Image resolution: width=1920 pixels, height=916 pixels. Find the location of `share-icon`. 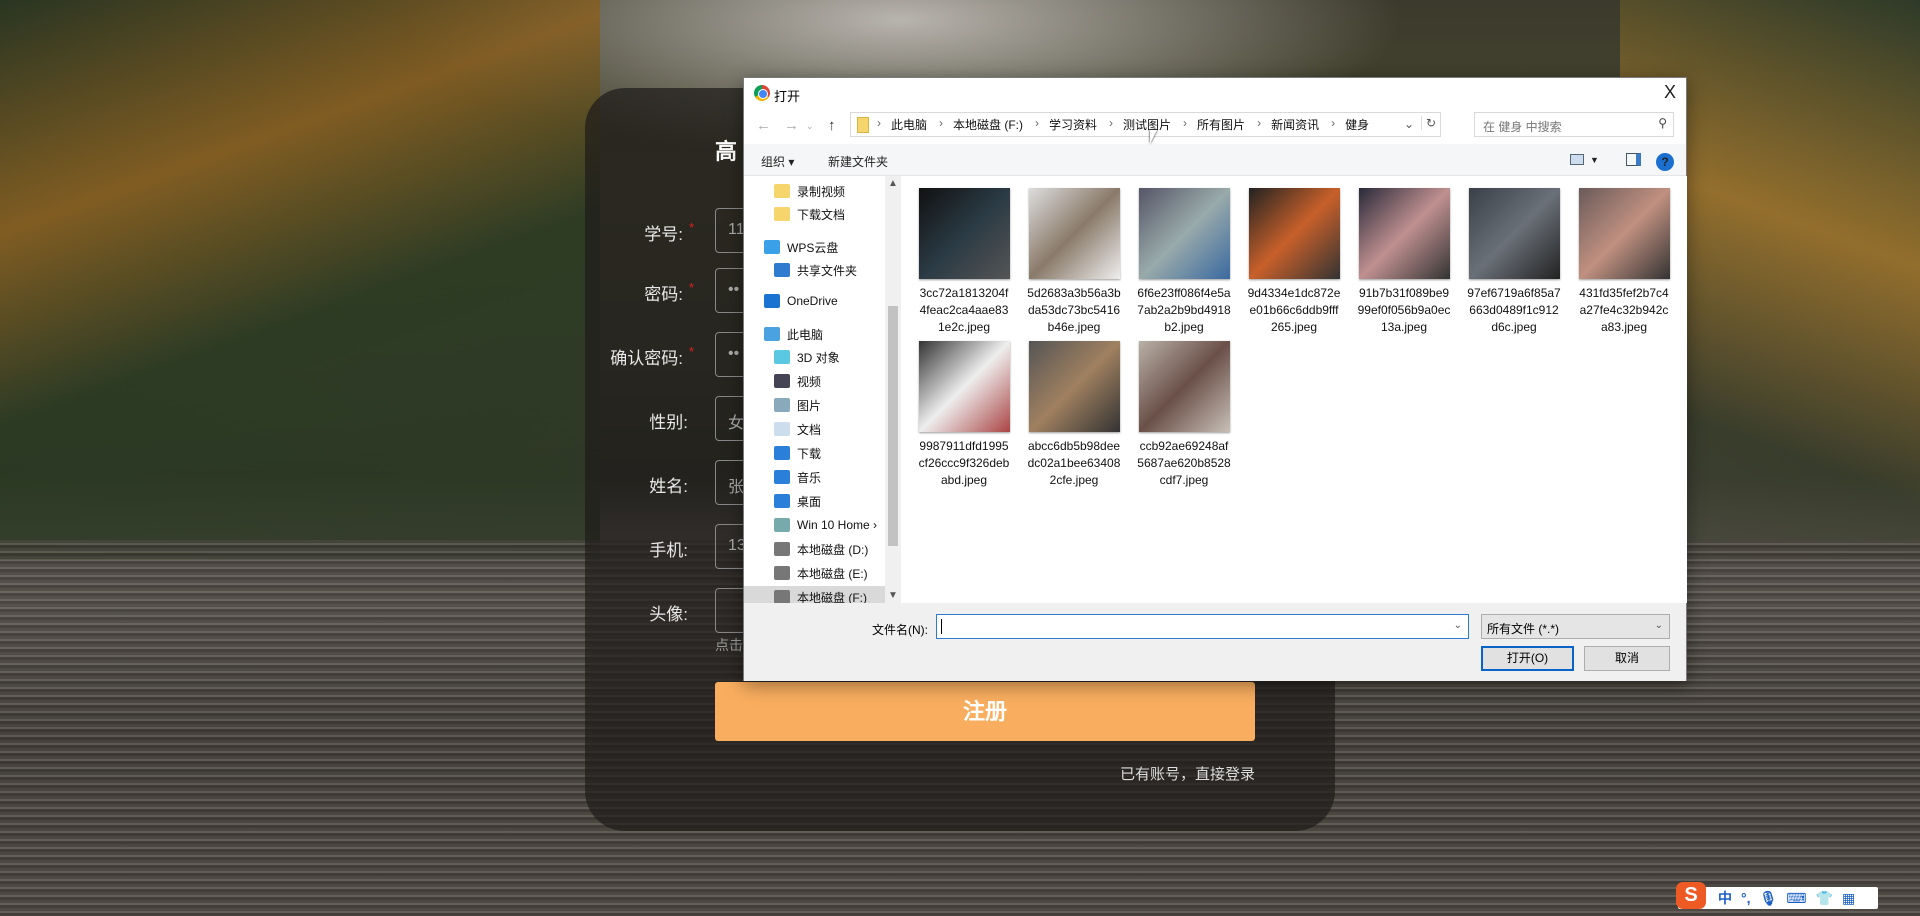

share-icon is located at coordinates (782, 270).